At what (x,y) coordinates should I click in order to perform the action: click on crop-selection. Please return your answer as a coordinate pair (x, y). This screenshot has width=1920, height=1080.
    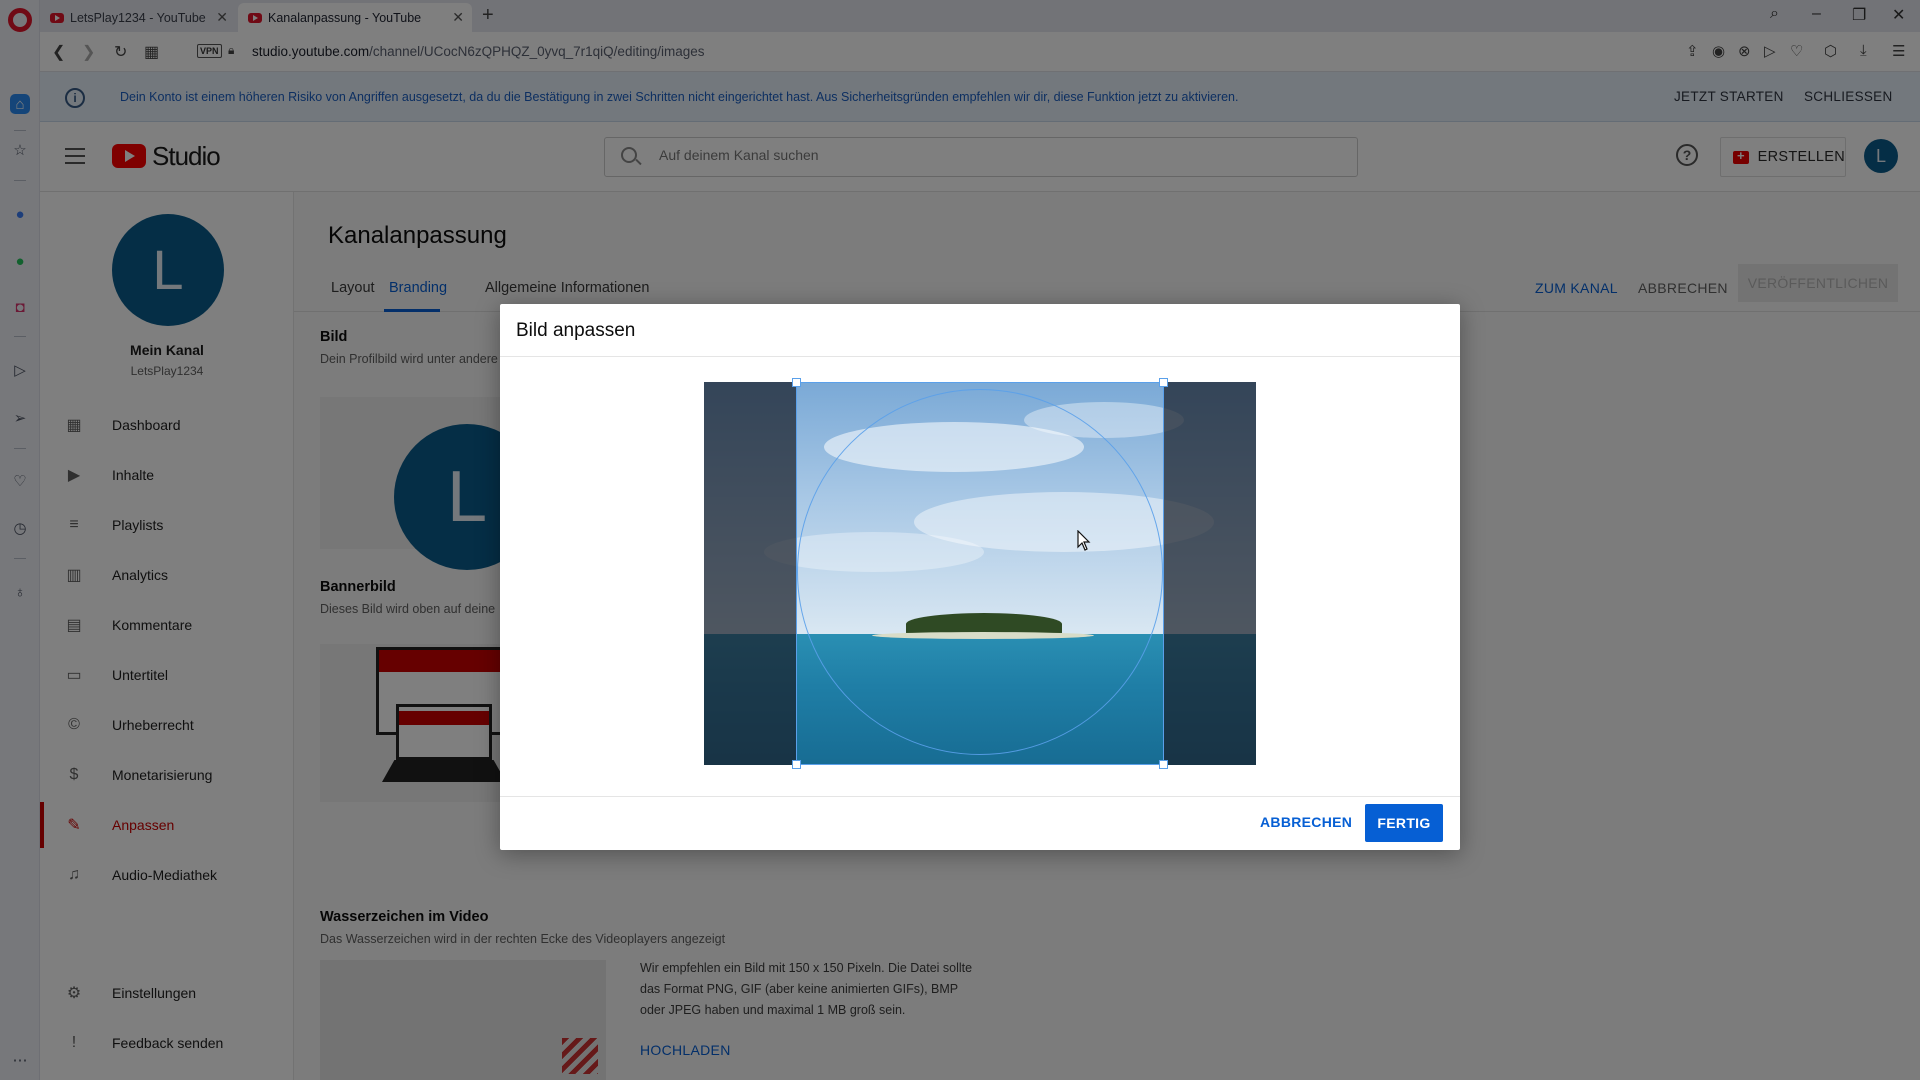
    Looking at the image, I should click on (980, 573).